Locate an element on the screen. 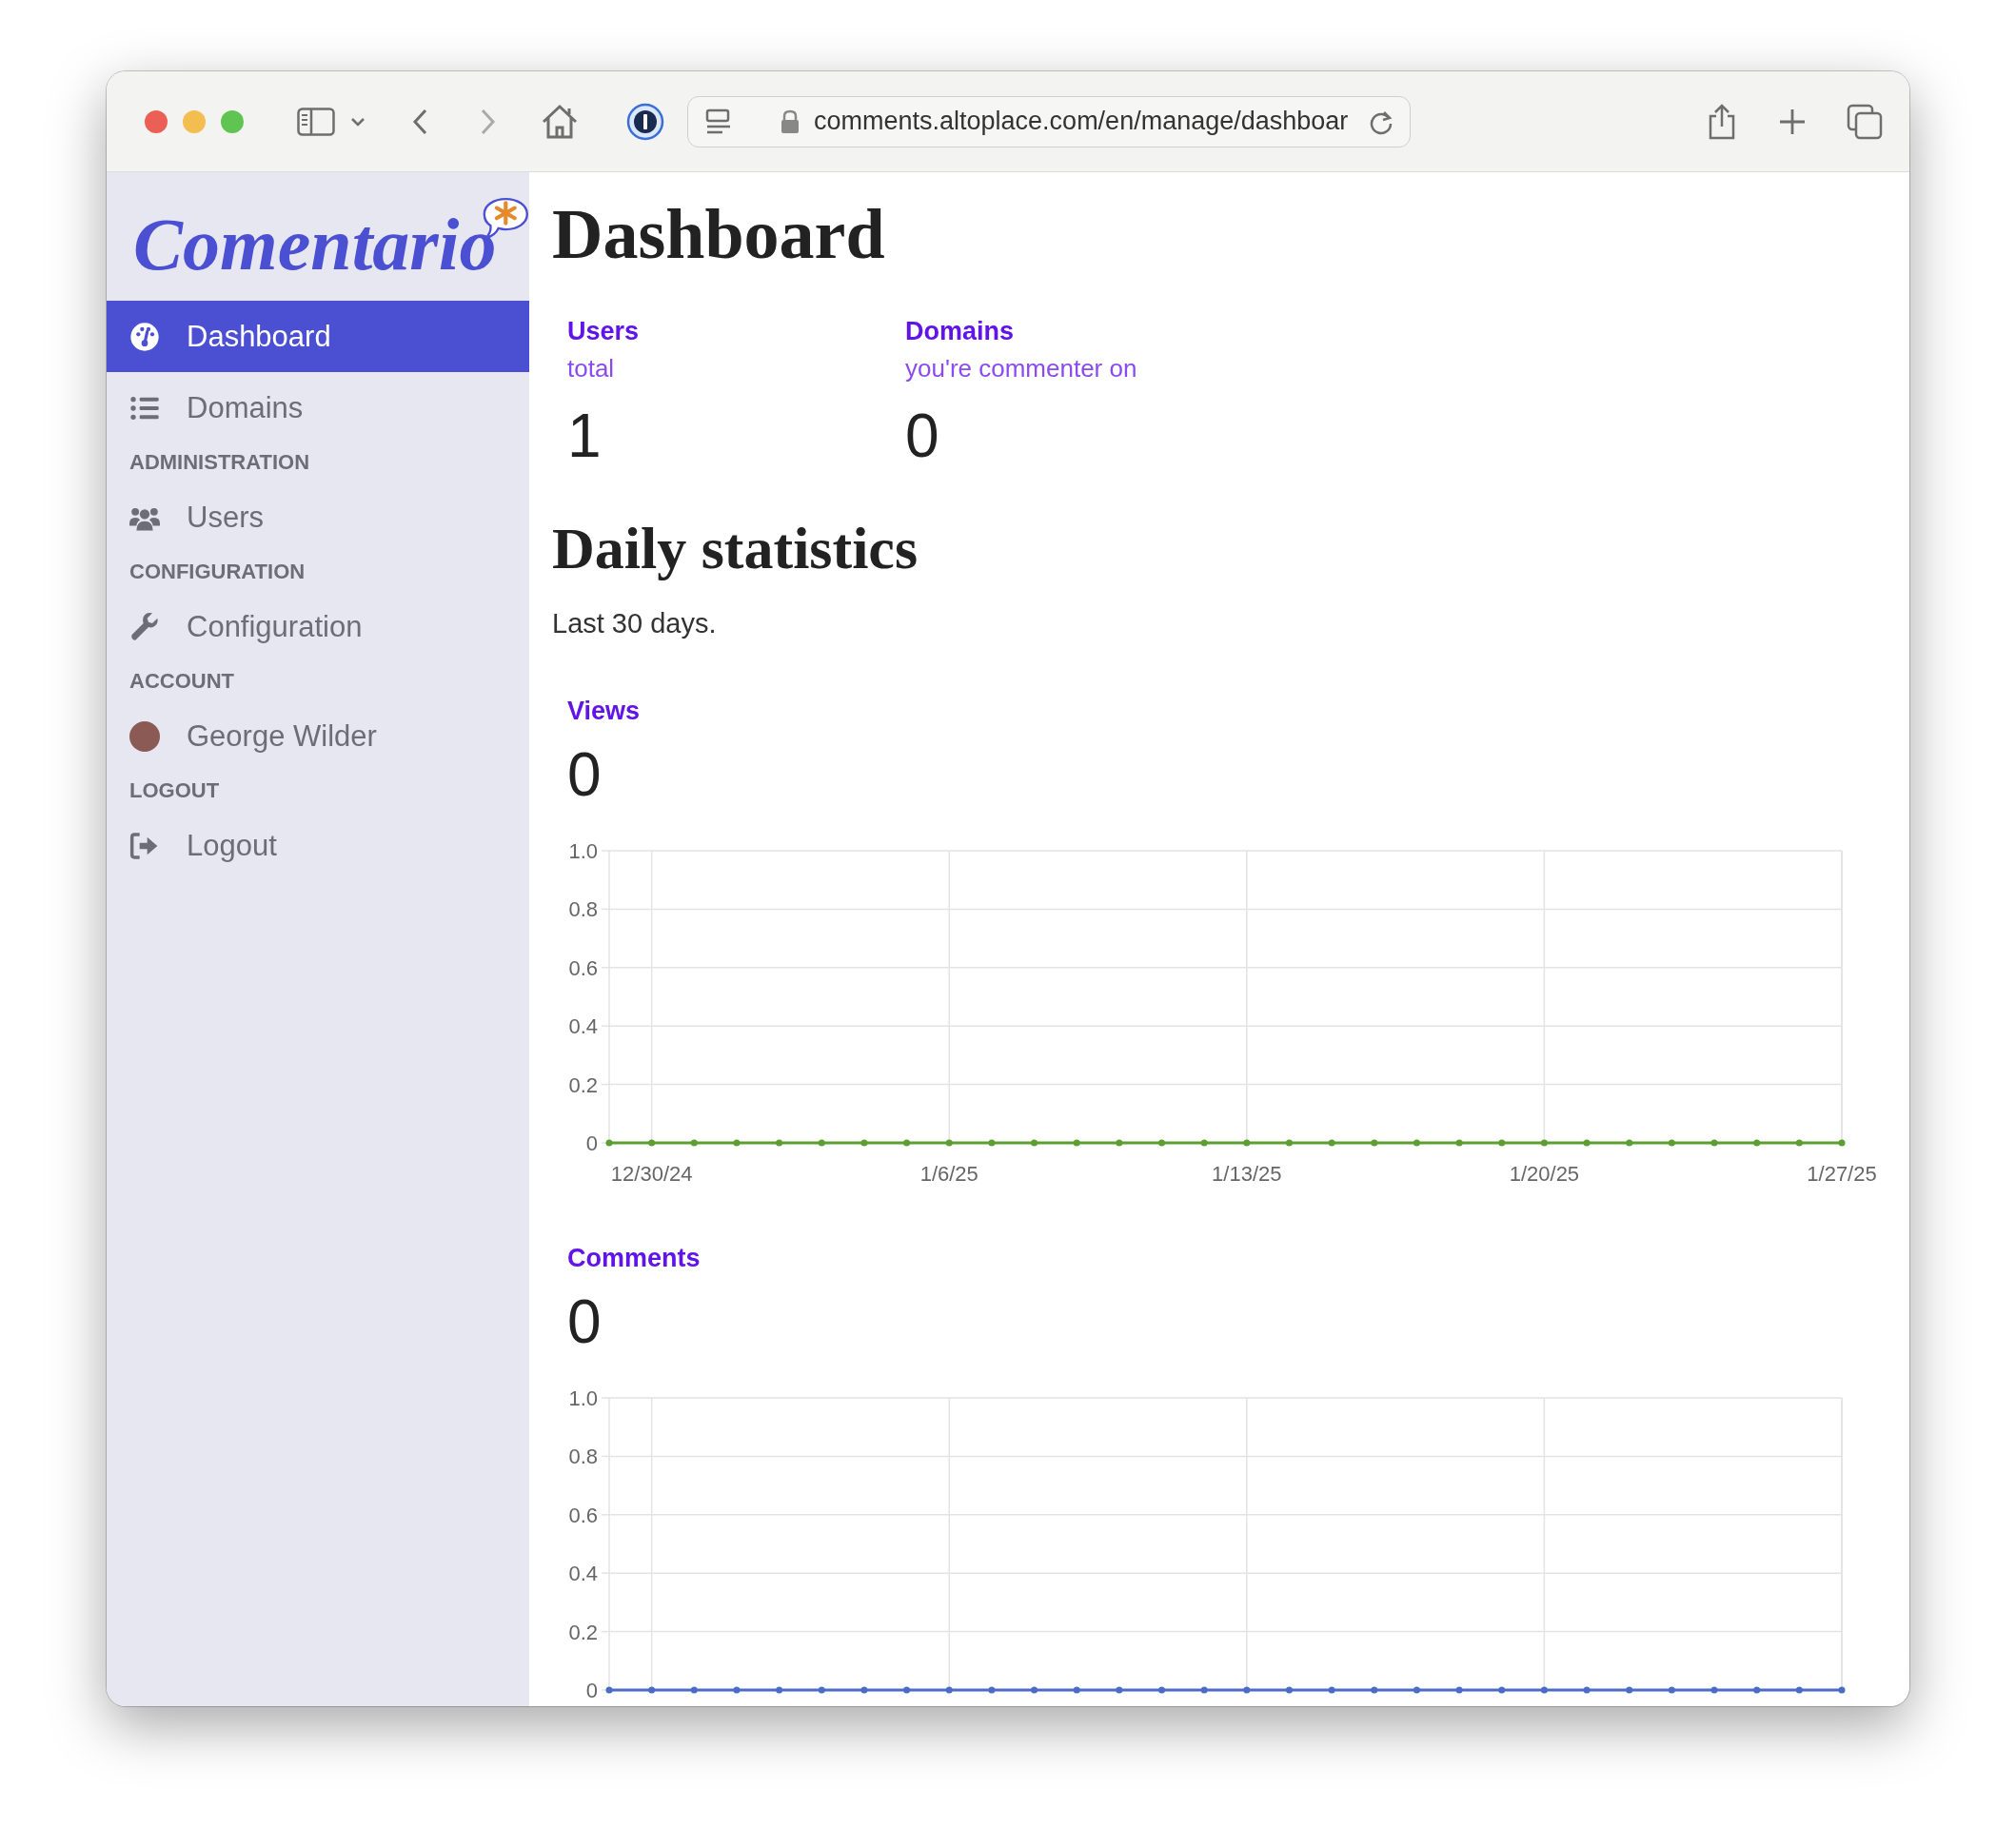 The height and width of the screenshot is (1848, 2016). address-bar: comments.altoplace.com/en/manage/dashboar is located at coordinates (1049, 121).